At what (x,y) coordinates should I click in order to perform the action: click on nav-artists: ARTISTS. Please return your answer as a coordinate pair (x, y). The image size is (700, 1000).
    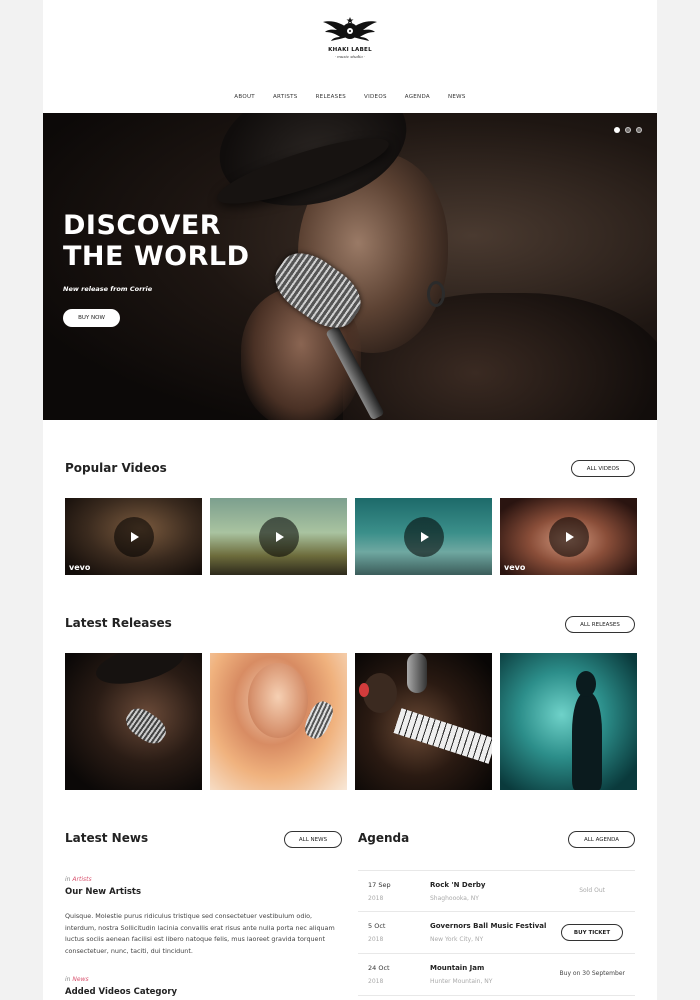
    Looking at the image, I should click on (285, 97).